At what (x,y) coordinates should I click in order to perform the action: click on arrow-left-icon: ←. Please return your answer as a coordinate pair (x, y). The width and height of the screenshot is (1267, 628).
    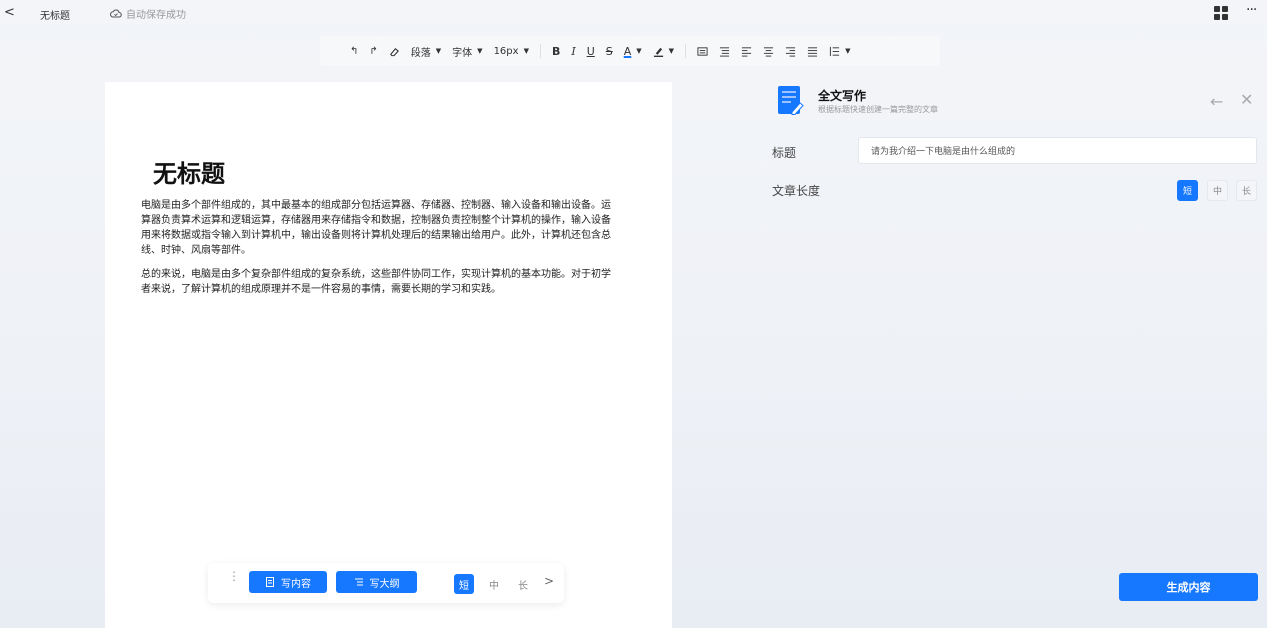
    Looking at the image, I should click on (1216, 101).